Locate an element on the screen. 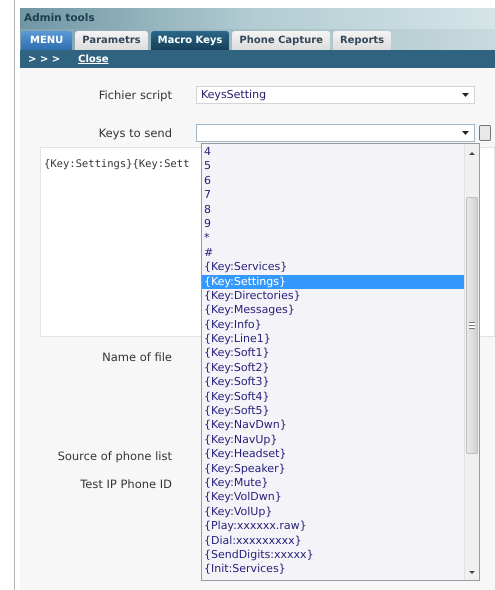 This screenshot has height=590, width=495. menu-button: MENU is located at coordinates (46, 40).